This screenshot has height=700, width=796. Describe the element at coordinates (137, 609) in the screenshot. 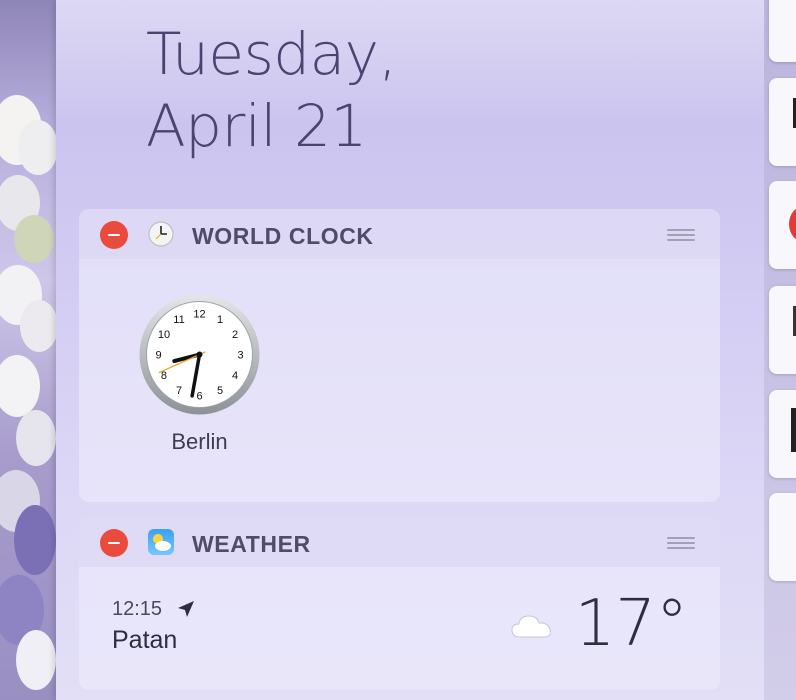

I see `weather-time: 12:15` at that location.